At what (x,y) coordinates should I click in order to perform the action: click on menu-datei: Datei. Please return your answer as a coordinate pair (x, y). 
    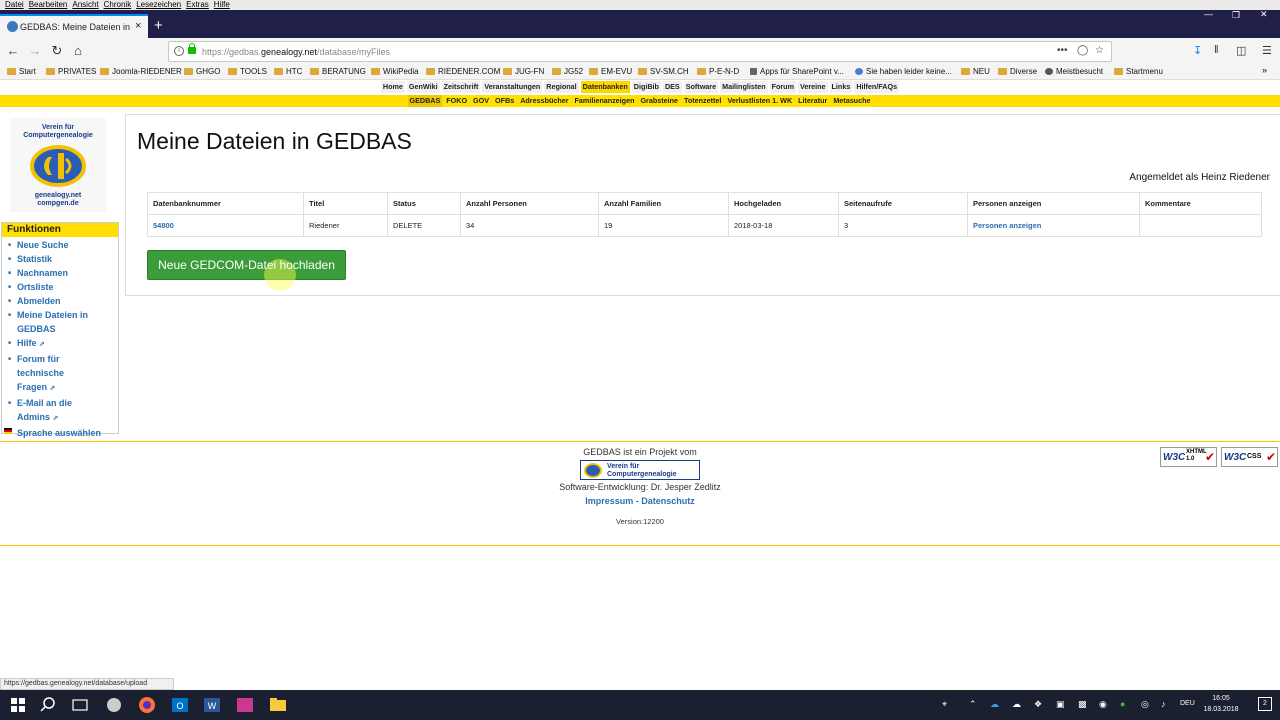
    Looking at the image, I should click on (14, 4).